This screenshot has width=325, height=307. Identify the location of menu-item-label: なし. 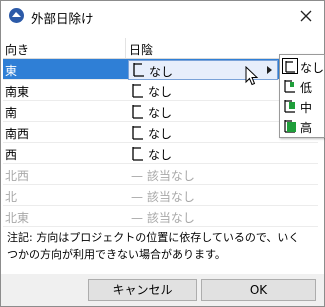
(312, 68).